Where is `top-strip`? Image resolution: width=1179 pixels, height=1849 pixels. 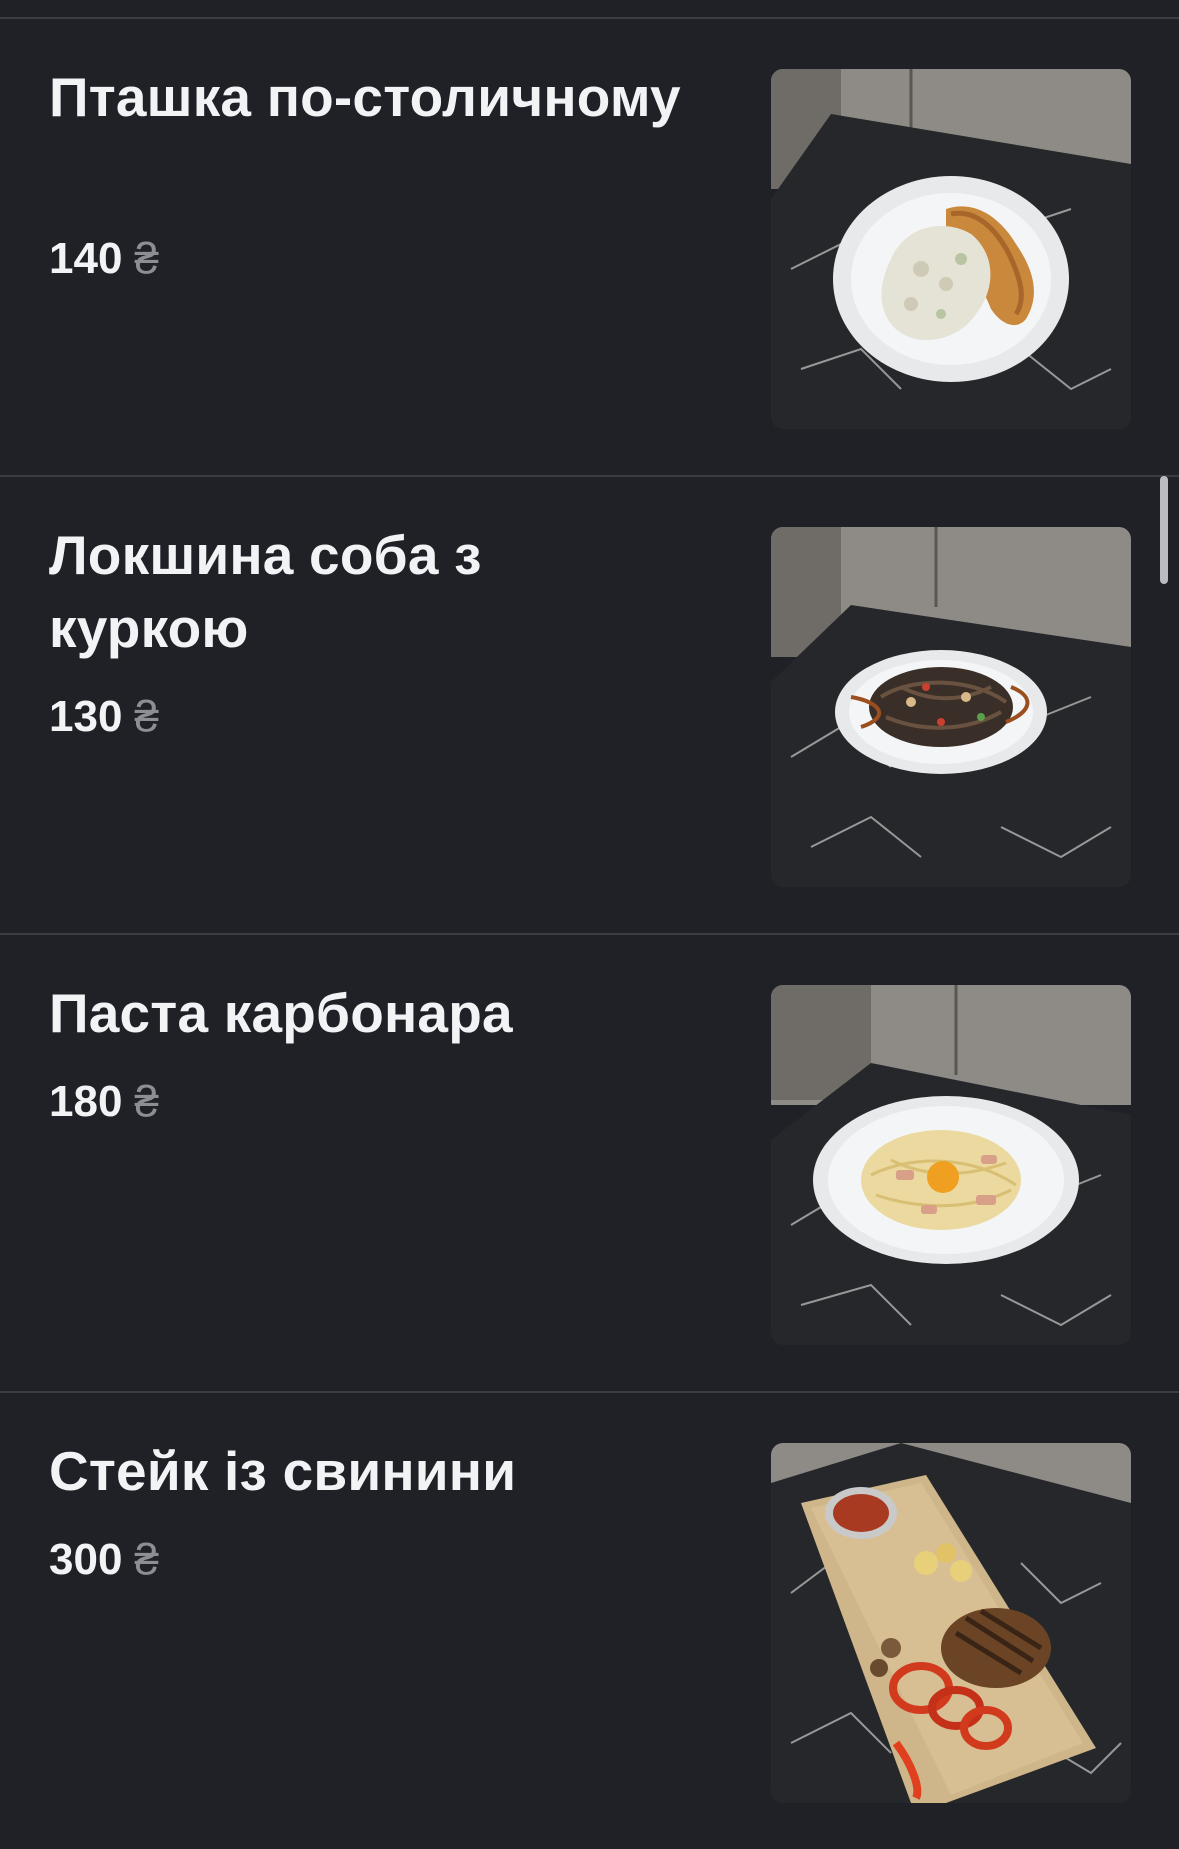
top-strip is located at coordinates (589, 9).